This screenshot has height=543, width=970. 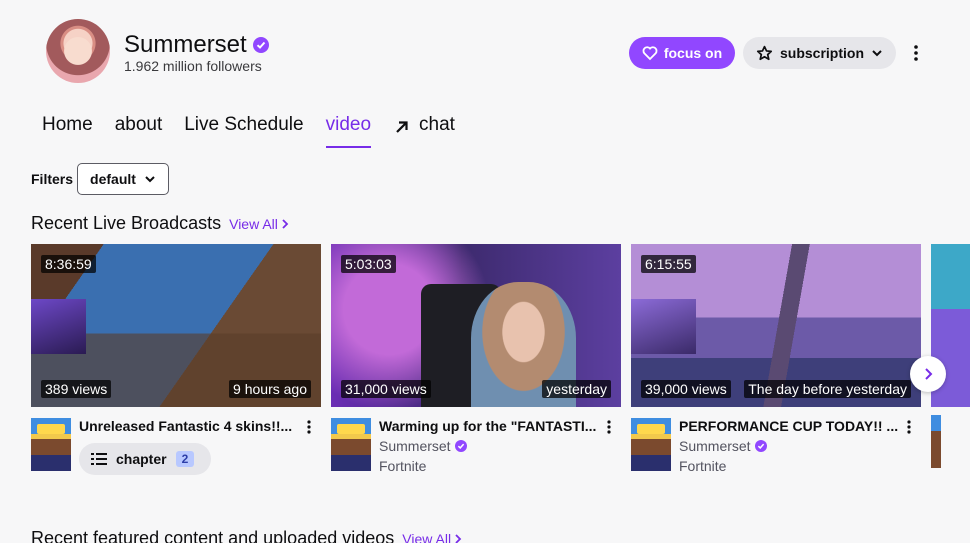 What do you see at coordinates (126, 223) in the screenshot?
I see `section-title: Recent Live Broadcasts` at bounding box center [126, 223].